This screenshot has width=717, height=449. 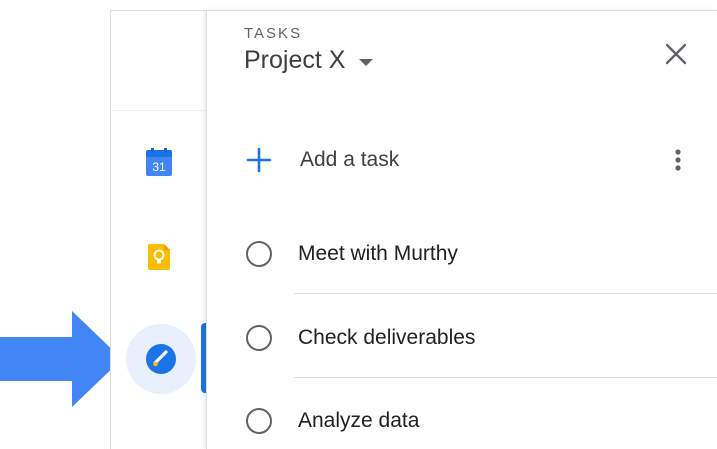 I want to click on task-title: Meet with Murthy, so click(x=378, y=253).